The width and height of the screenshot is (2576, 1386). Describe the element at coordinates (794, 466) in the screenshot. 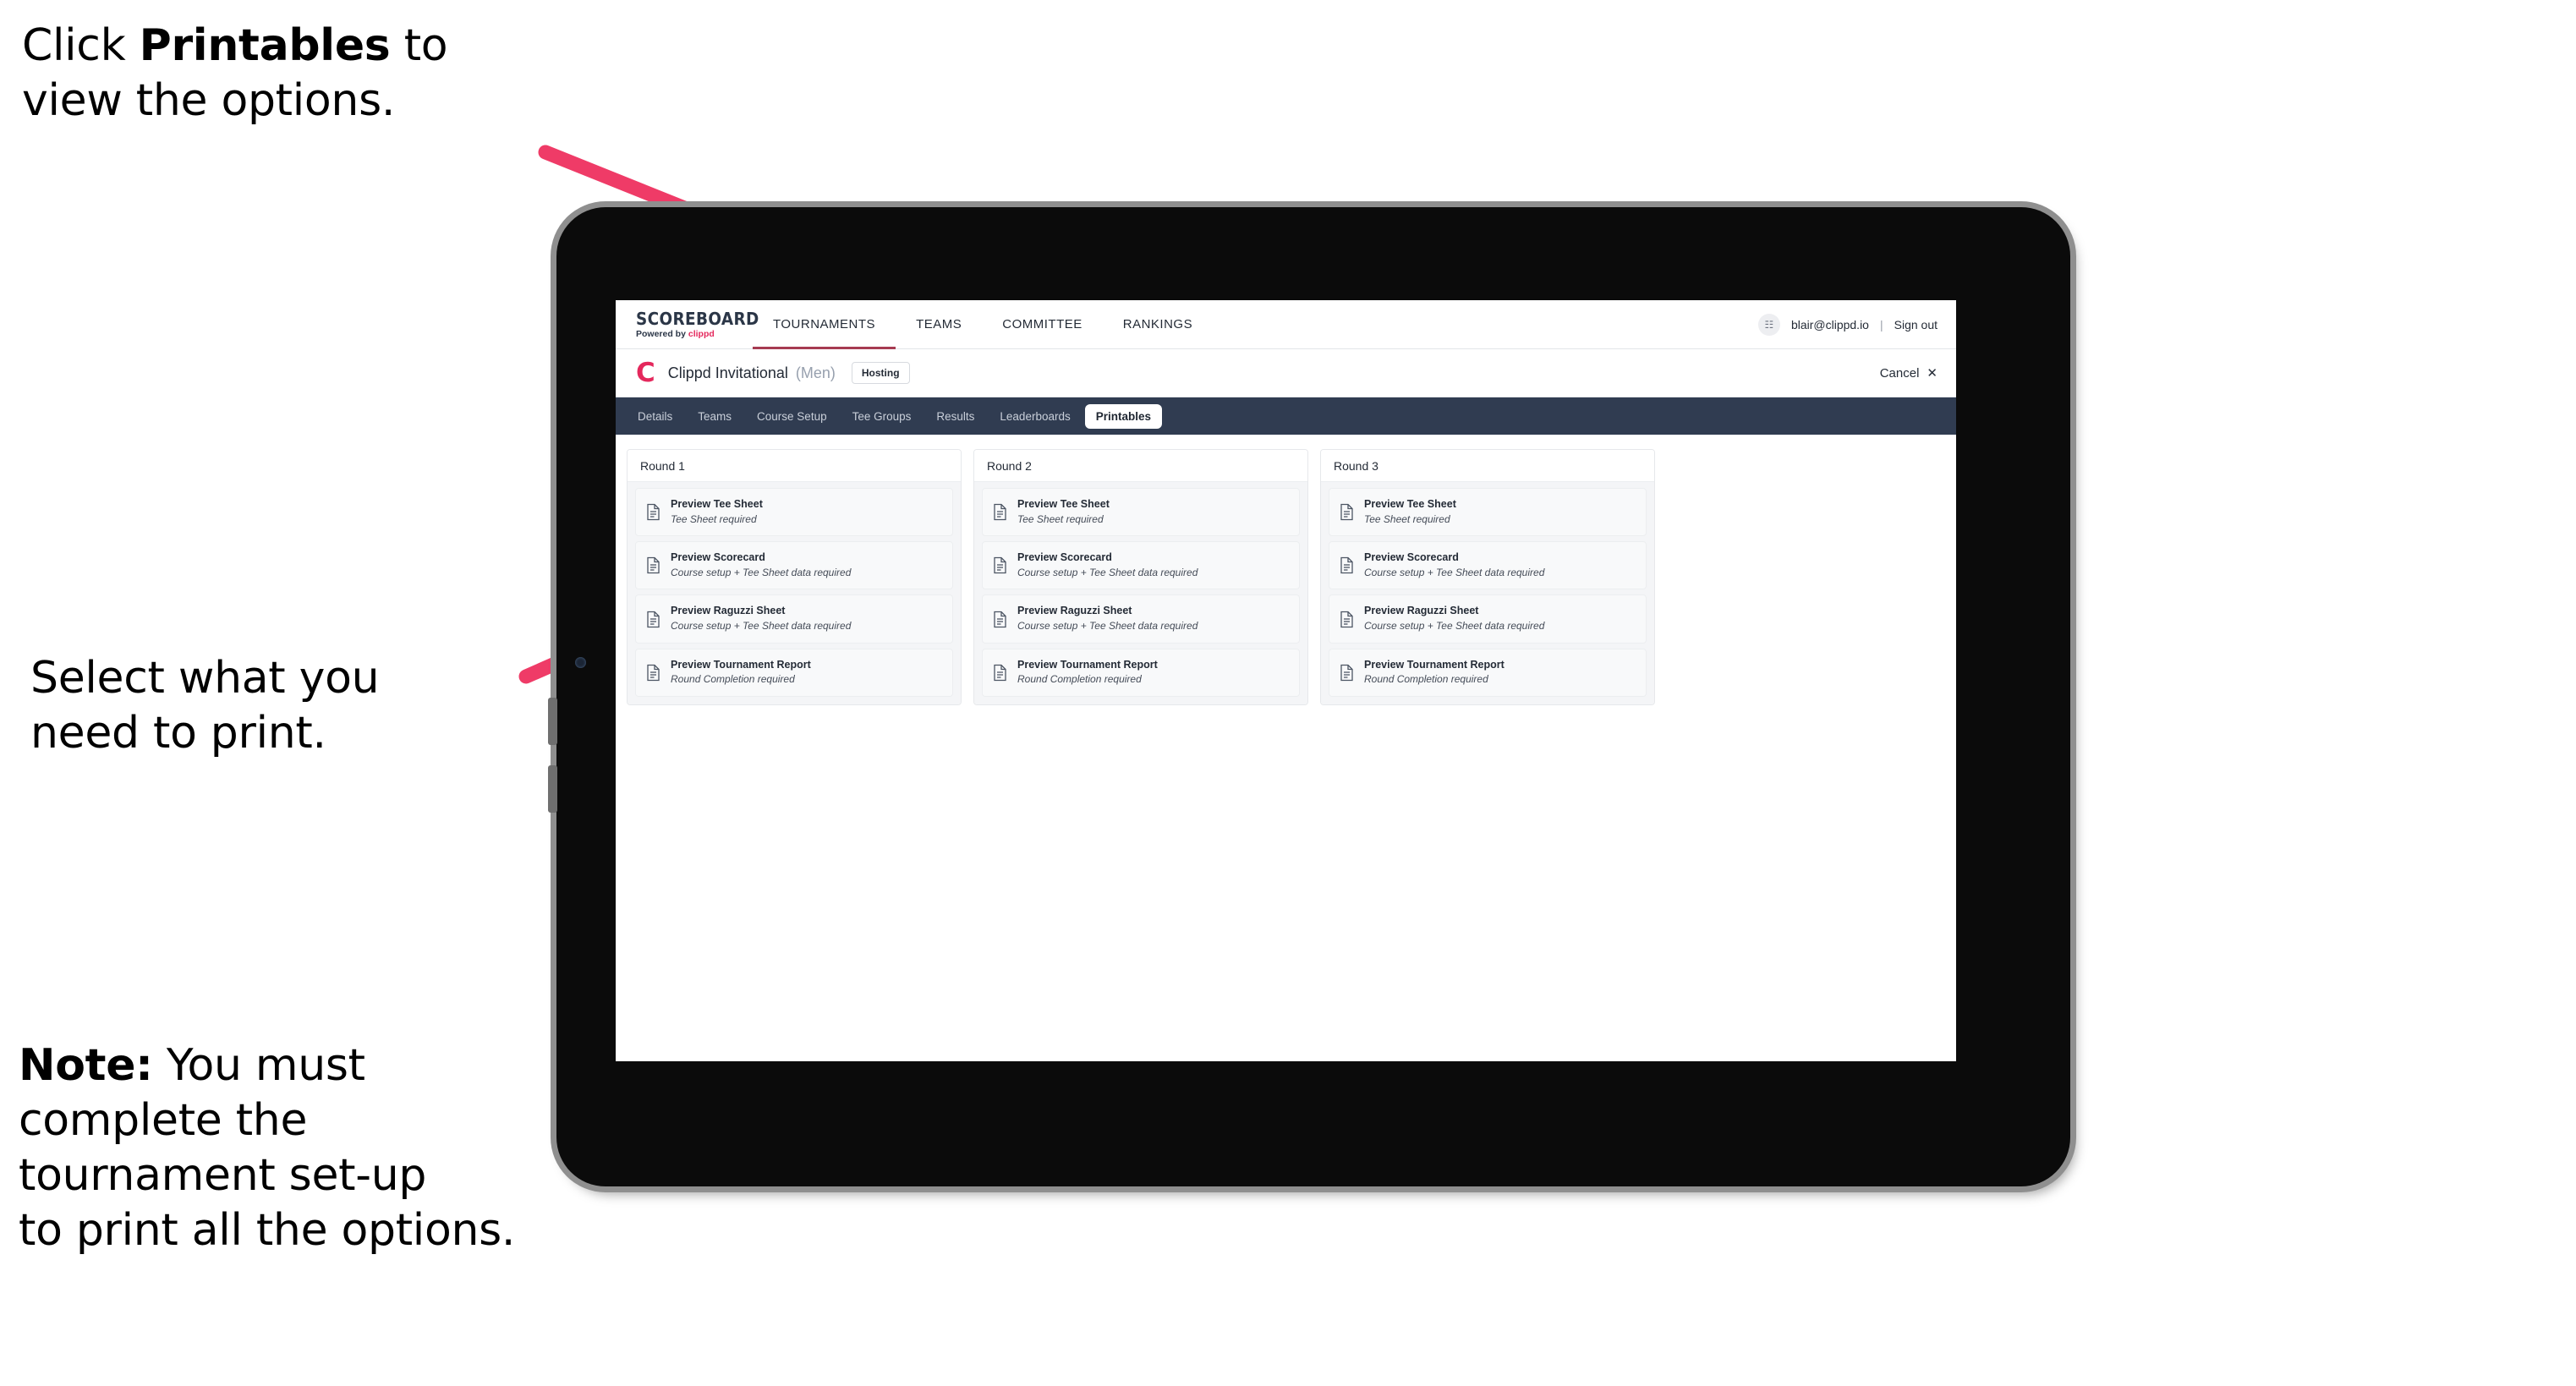

I see `round-title: Round 1` at that location.